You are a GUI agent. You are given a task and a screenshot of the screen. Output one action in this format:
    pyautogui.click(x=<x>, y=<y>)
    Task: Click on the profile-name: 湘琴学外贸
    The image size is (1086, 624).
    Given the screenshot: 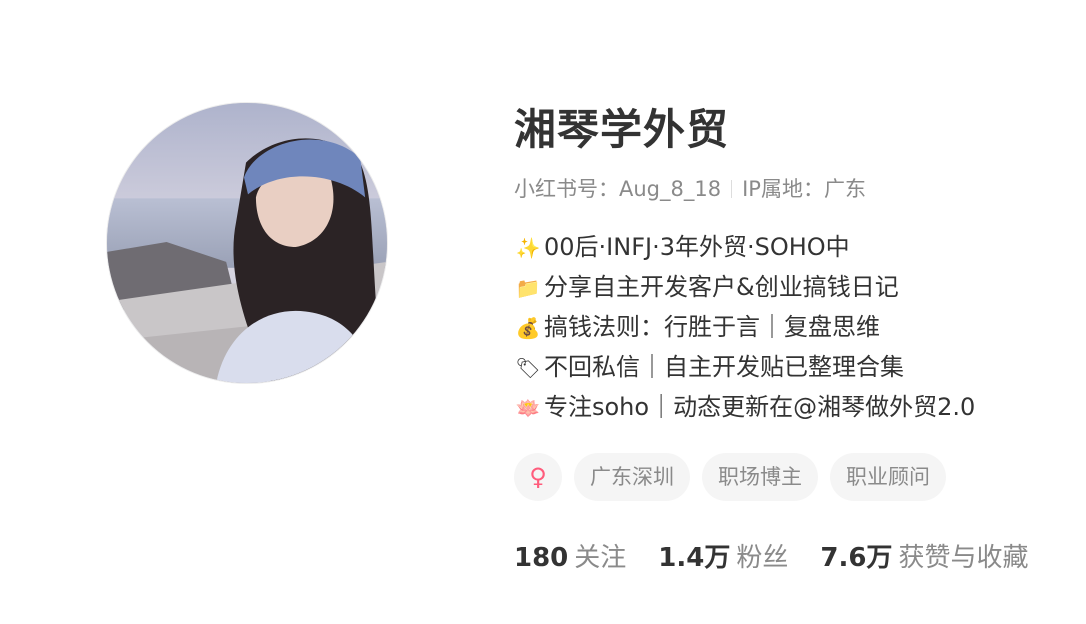 What is the action you would take?
    pyautogui.click(x=622, y=129)
    